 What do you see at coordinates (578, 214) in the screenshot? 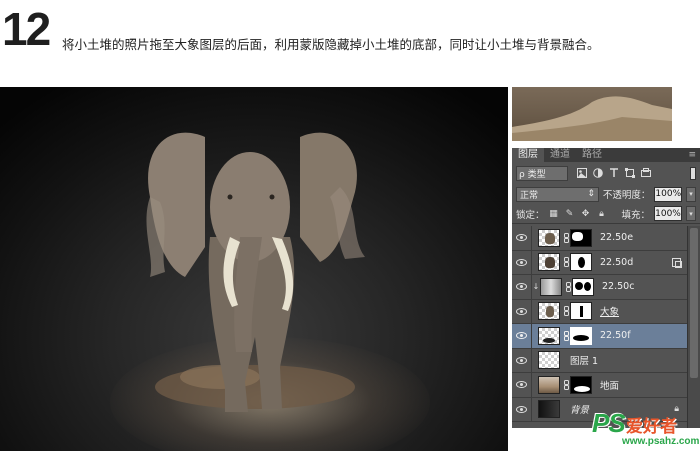
I see `lock-icons: ▦ ✎ ✥ 🔒︎` at bounding box center [578, 214].